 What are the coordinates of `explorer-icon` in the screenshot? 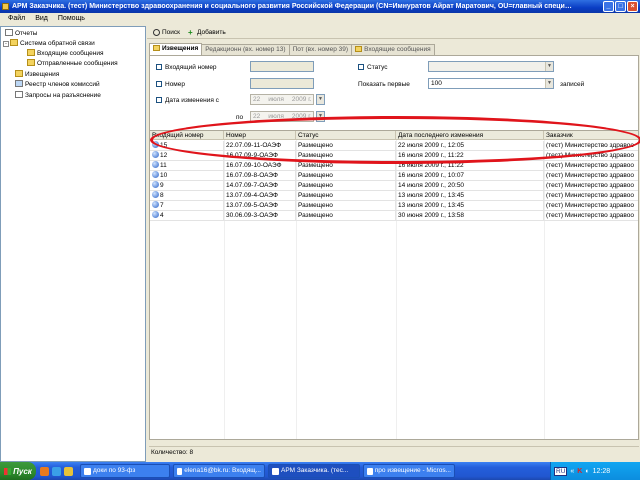 It's located at (68, 471).